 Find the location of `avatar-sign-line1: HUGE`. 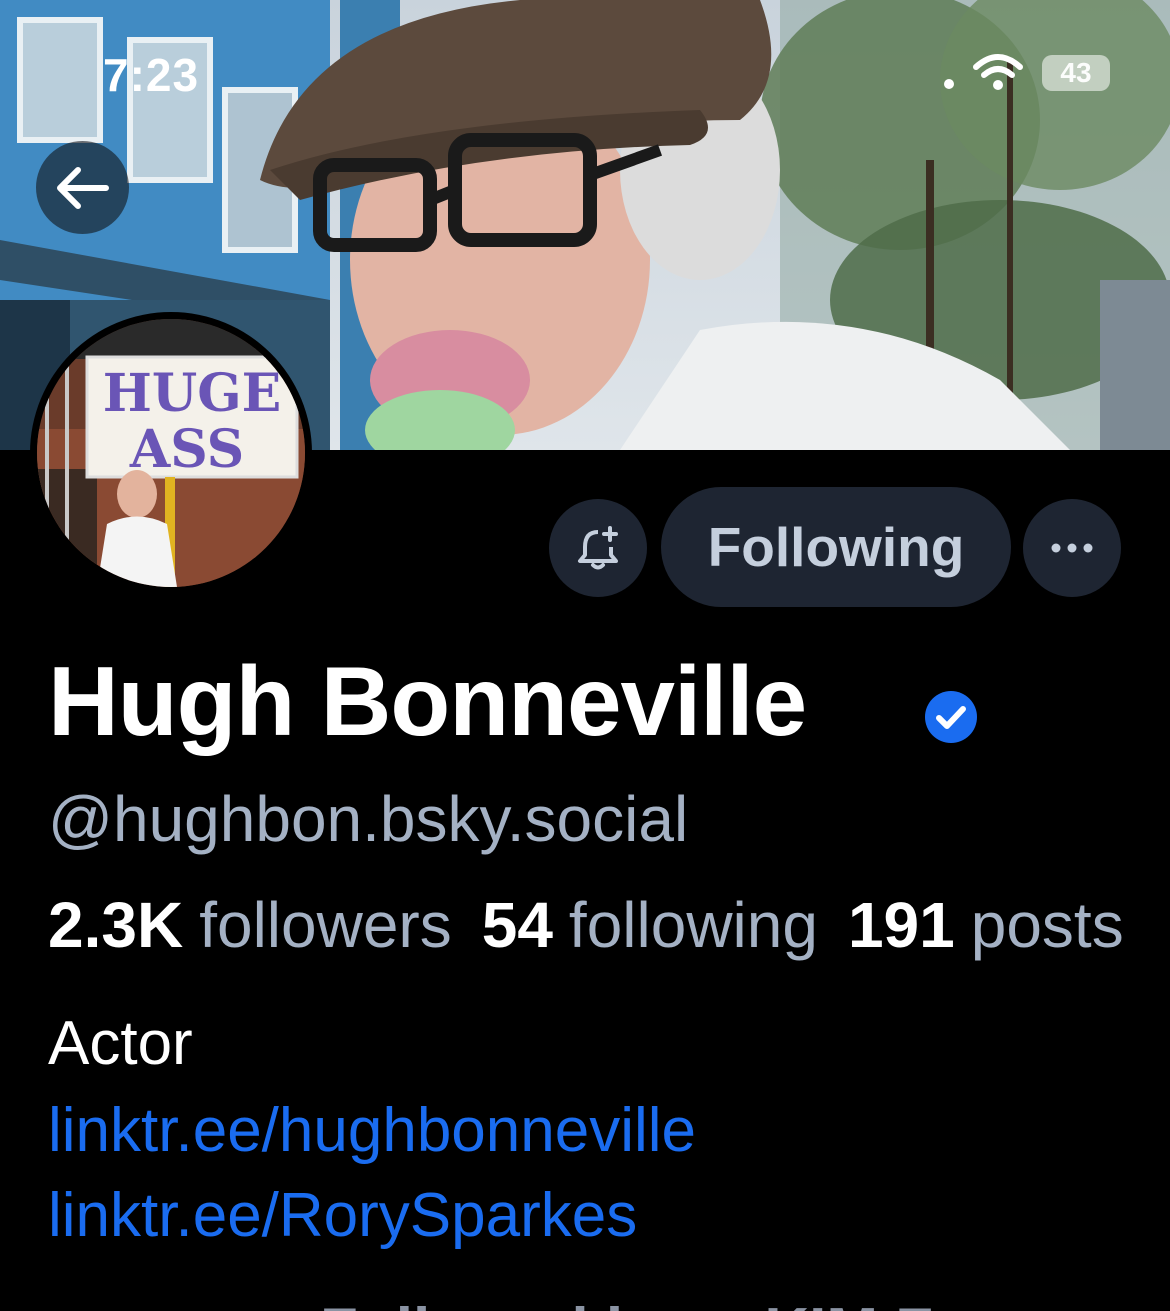

avatar-sign-line1: HUGE is located at coordinates (192, 393).